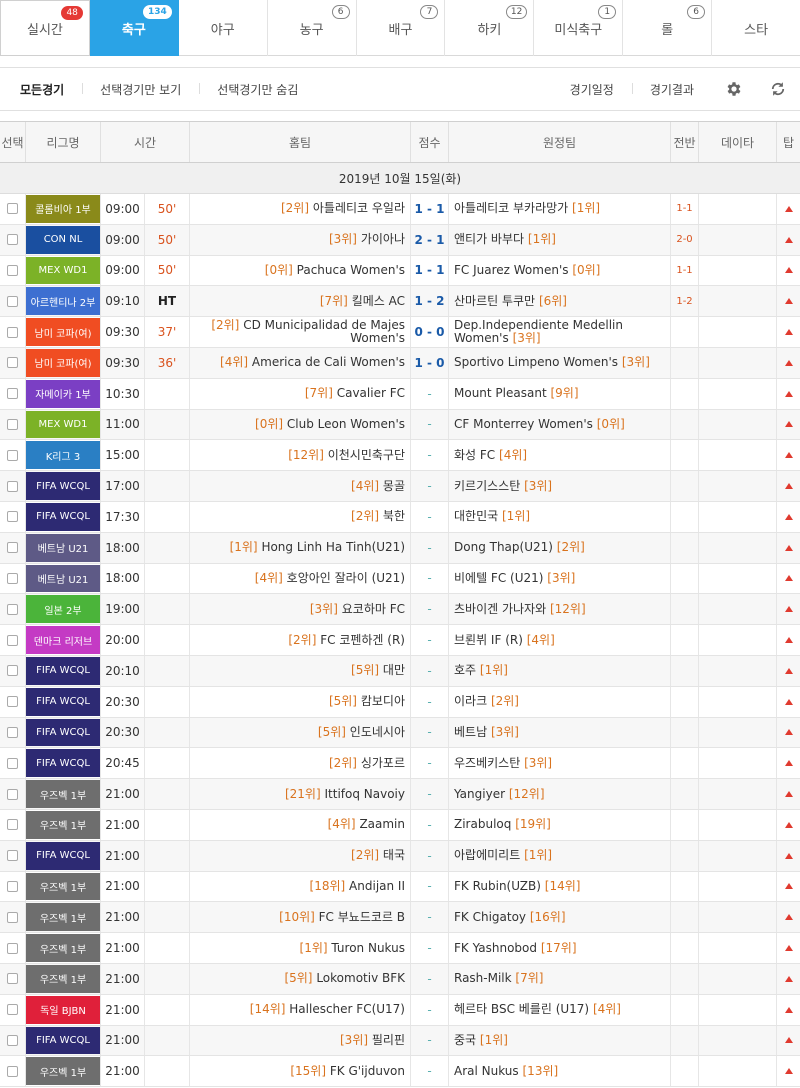  Describe the element at coordinates (560, 578) in the screenshot. I see `away-team-cell: 비에텔 FC (U21) [3위]` at that location.